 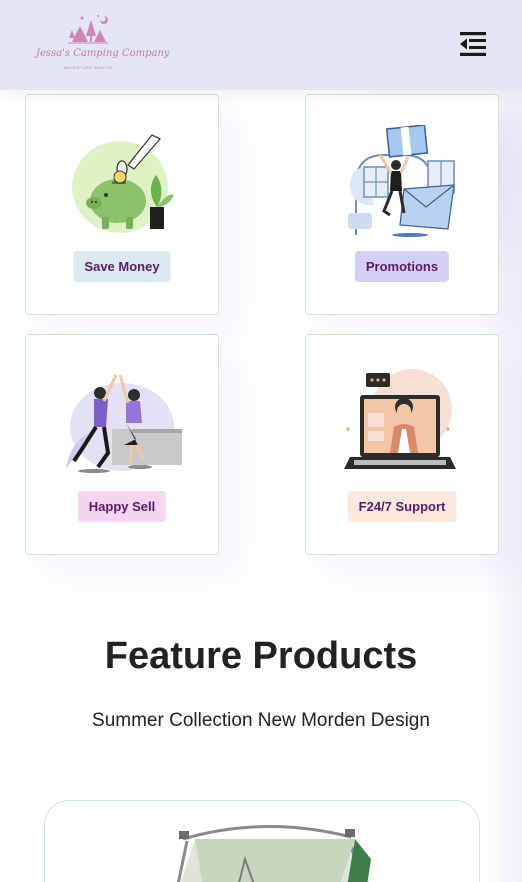 I want to click on feature-box-promotions: Promotions, so click(x=402, y=204).